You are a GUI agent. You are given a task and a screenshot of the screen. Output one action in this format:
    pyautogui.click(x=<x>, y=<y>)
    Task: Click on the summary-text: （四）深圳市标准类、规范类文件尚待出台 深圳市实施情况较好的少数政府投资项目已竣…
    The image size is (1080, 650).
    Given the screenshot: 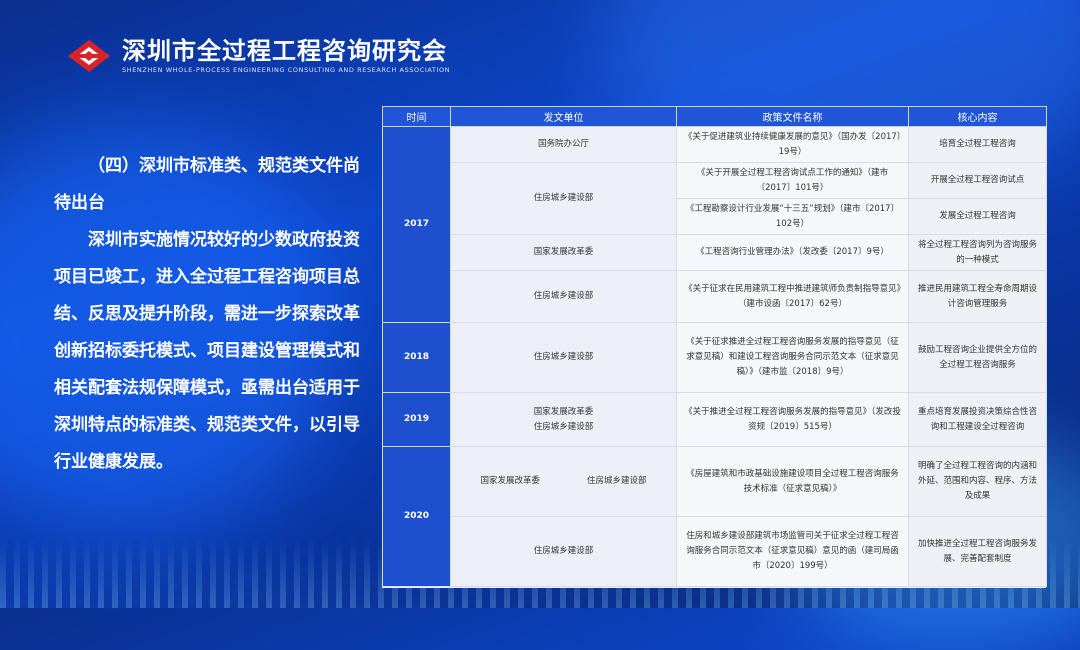 What is the action you would take?
    pyautogui.click(x=211, y=314)
    